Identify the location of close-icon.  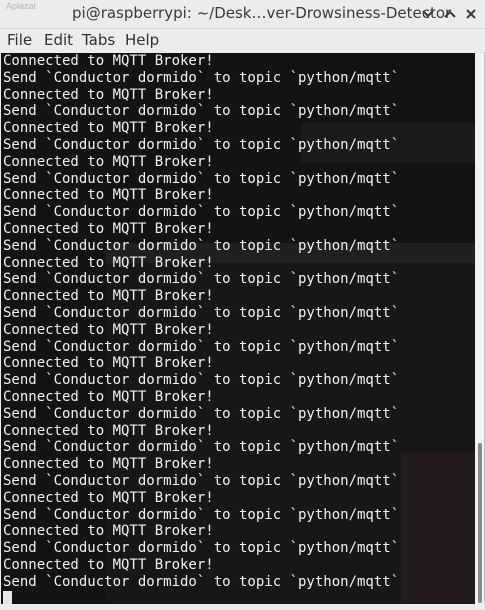
(471, 14).